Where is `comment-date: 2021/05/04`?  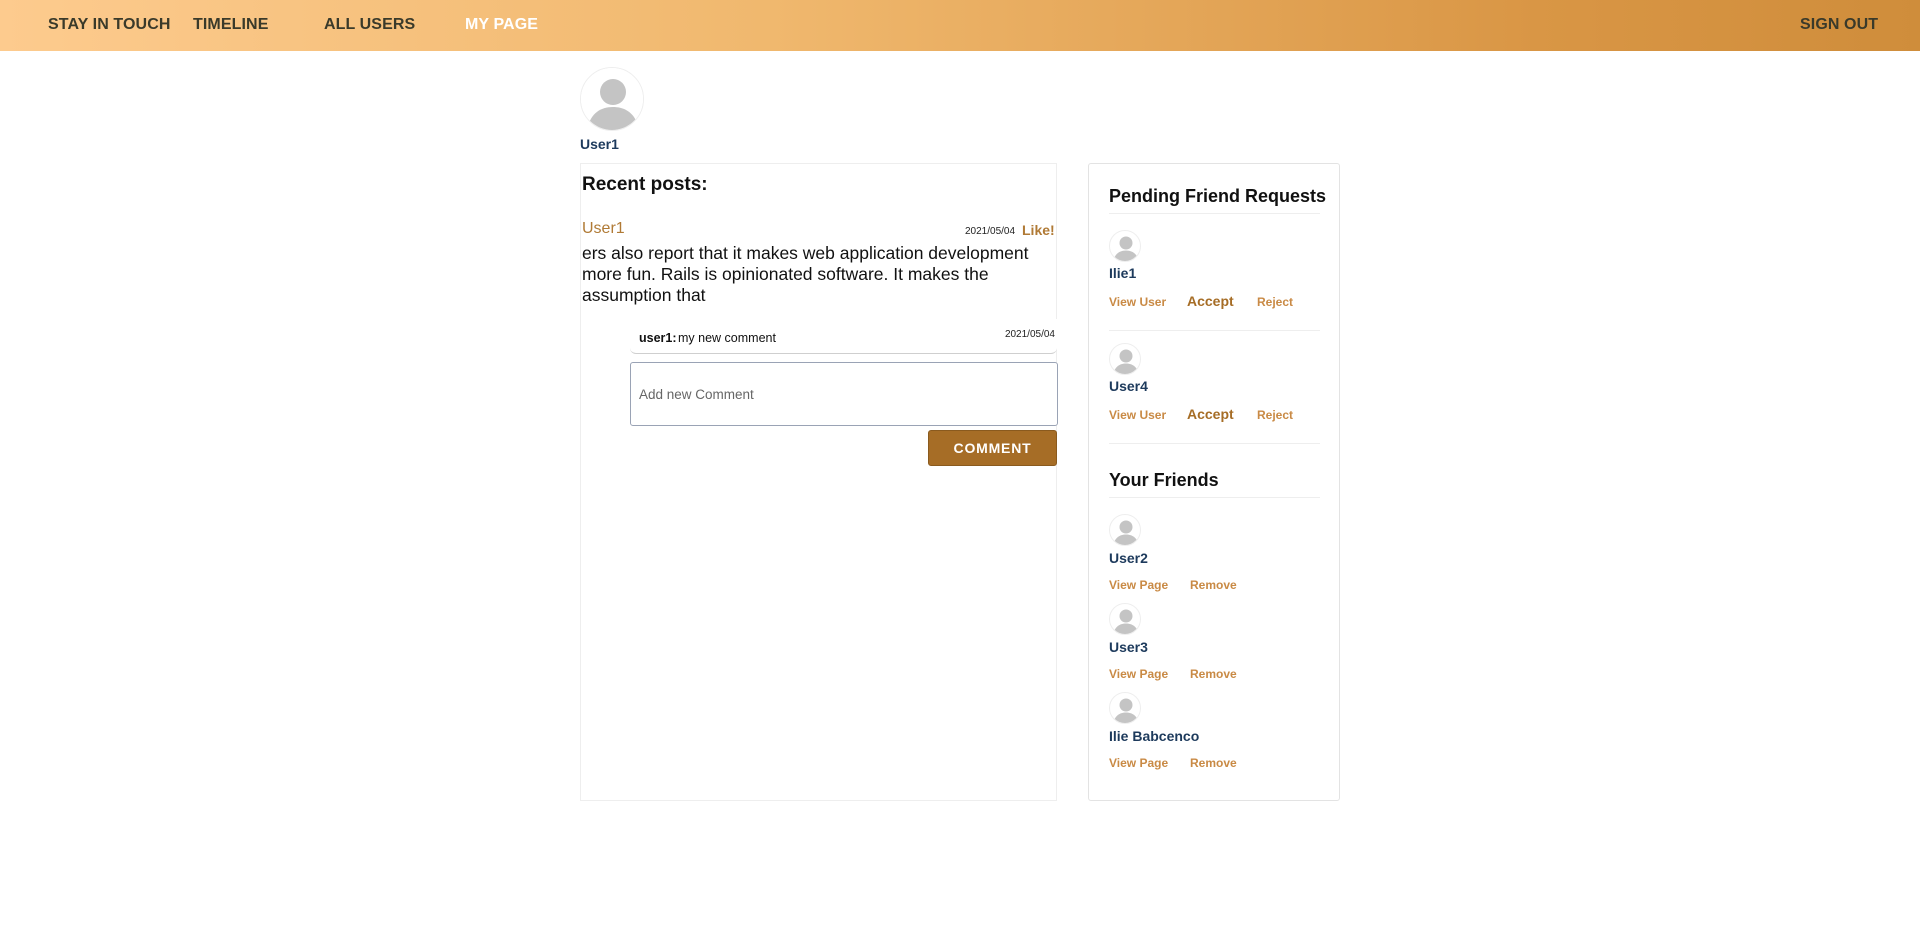 comment-date: 2021/05/04 is located at coordinates (1029, 334).